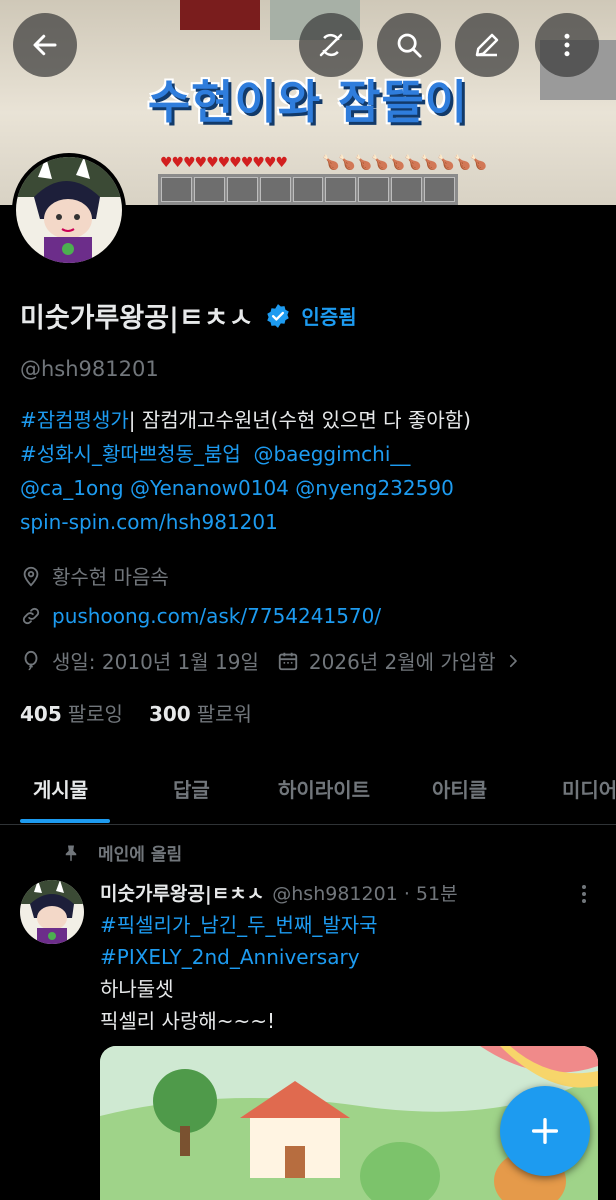  I want to click on search-button, so click(409, 45).